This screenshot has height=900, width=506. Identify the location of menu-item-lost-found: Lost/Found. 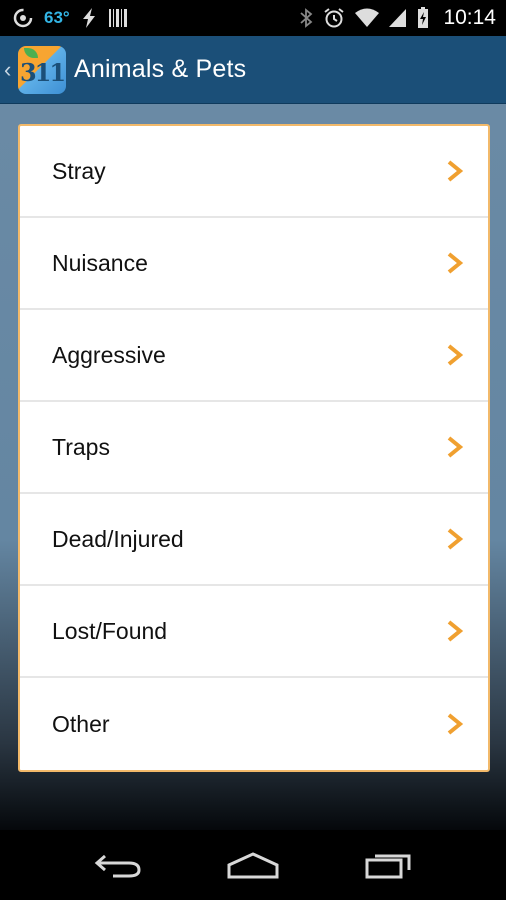
(254, 632).